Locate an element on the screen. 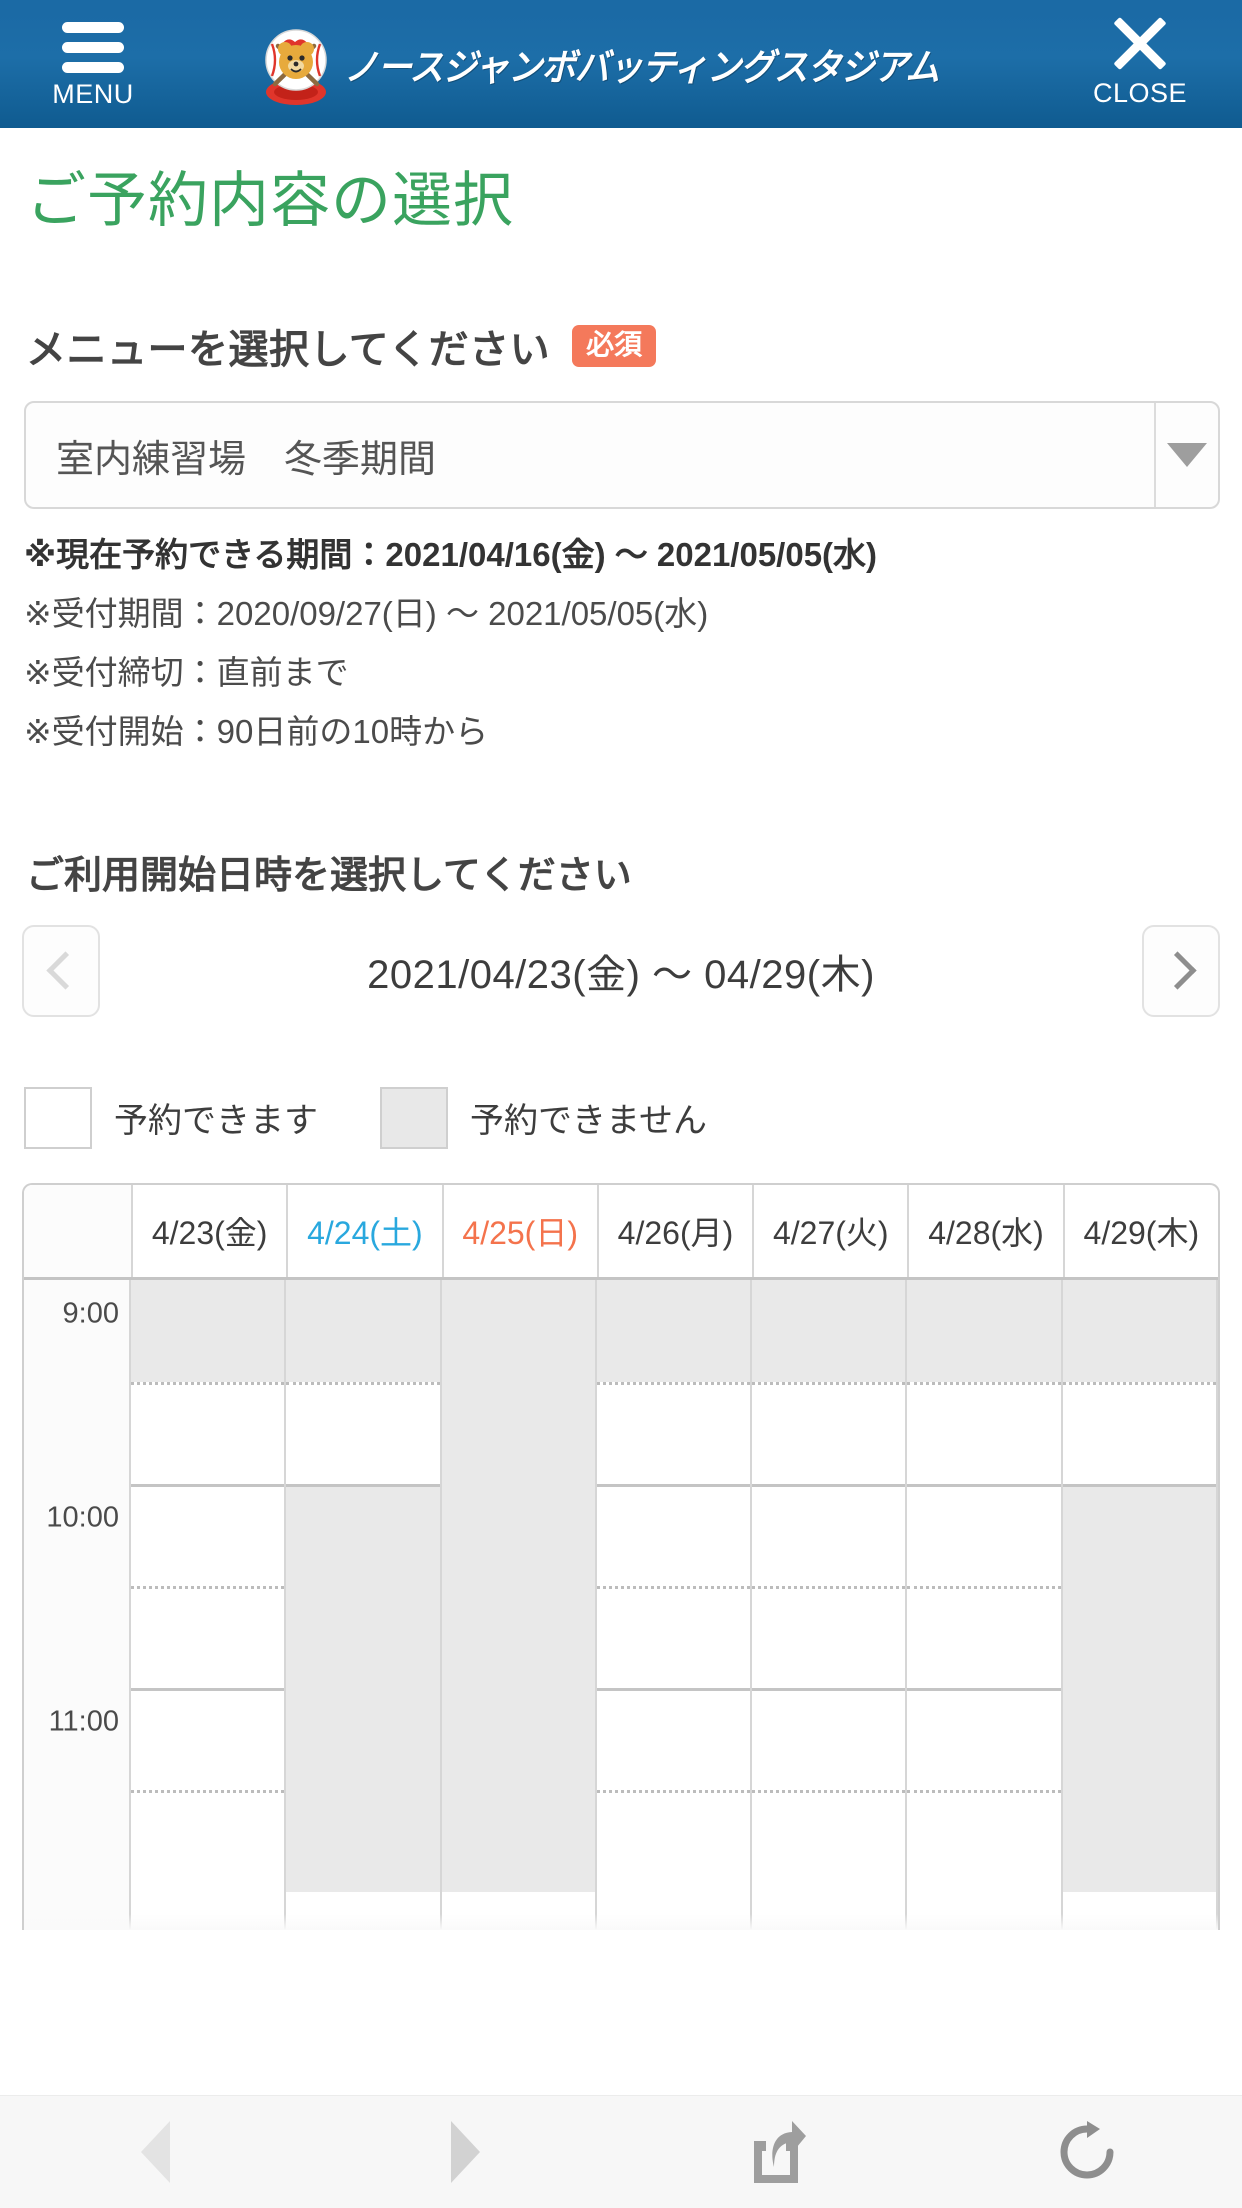 This screenshot has height=2208, width=1242. browser-share-button is located at coordinates (776, 2152).